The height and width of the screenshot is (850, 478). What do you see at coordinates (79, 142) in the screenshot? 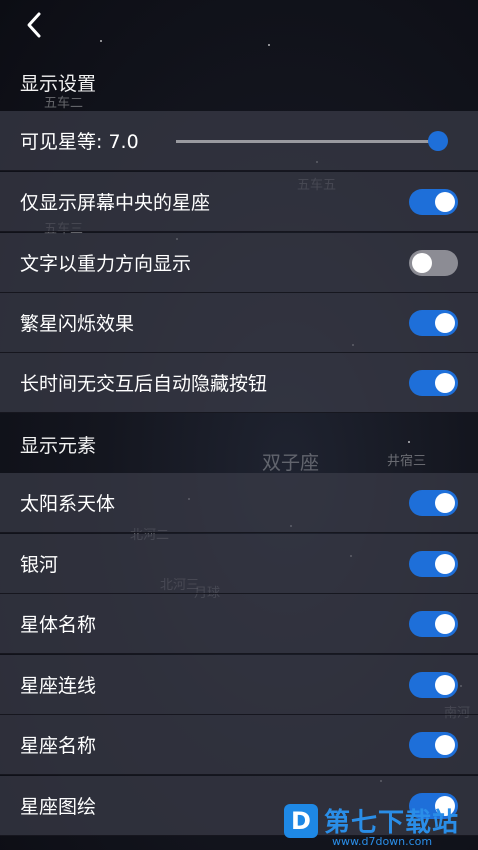
I see `magnitude-label: 可见星等: 7.0` at bounding box center [79, 142].